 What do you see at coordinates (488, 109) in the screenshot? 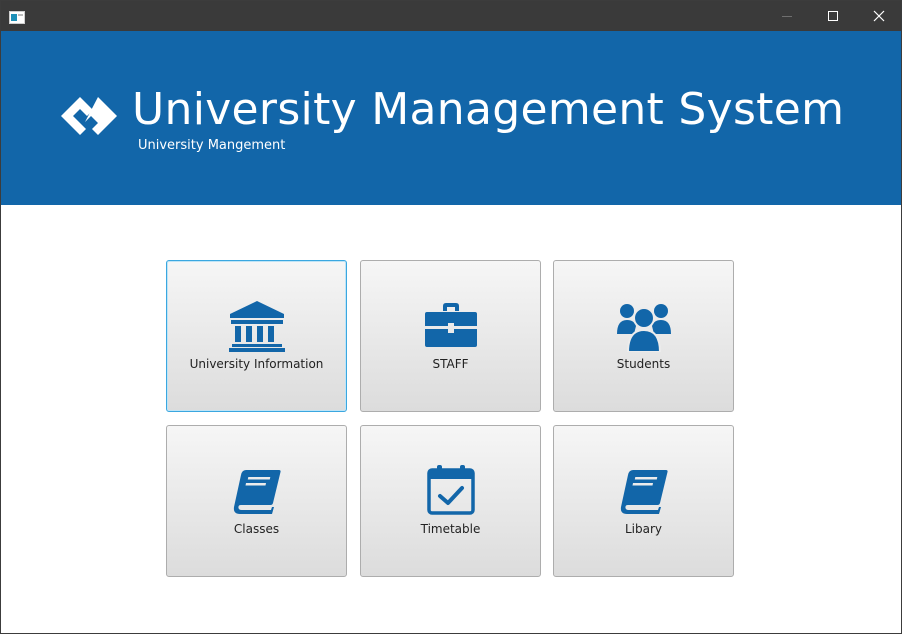
I see `page-title: University Management System` at bounding box center [488, 109].